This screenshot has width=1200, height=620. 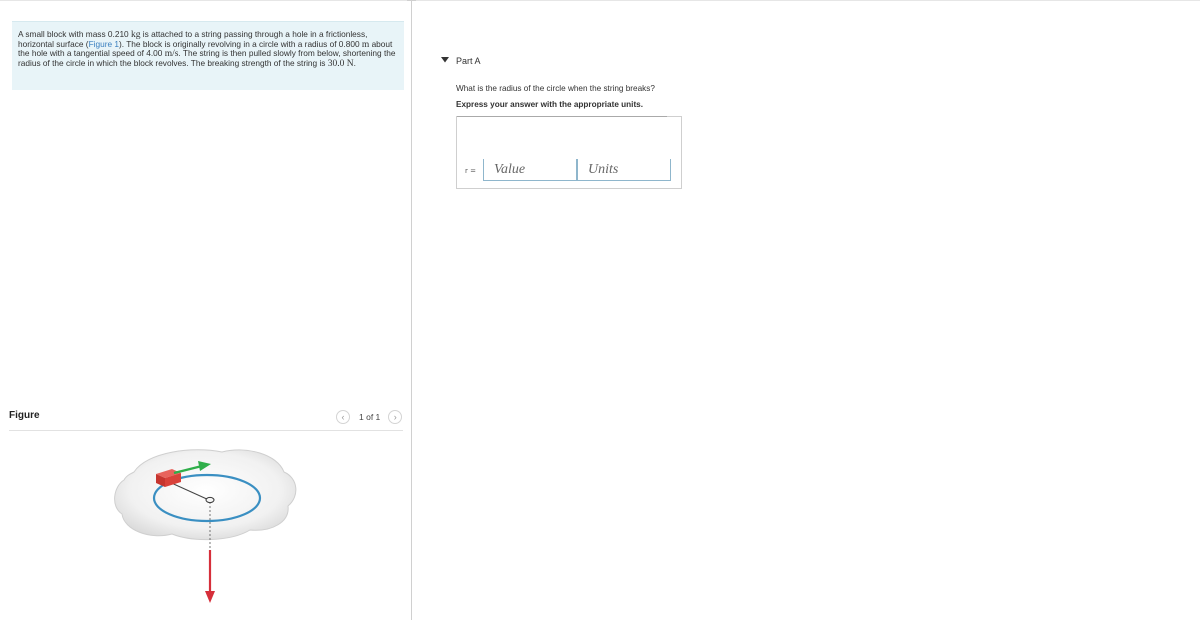 What do you see at coordinates (470, 171) in the screenshot?
I see `answer-variable-label: r =` at bounding box center [470, 171].